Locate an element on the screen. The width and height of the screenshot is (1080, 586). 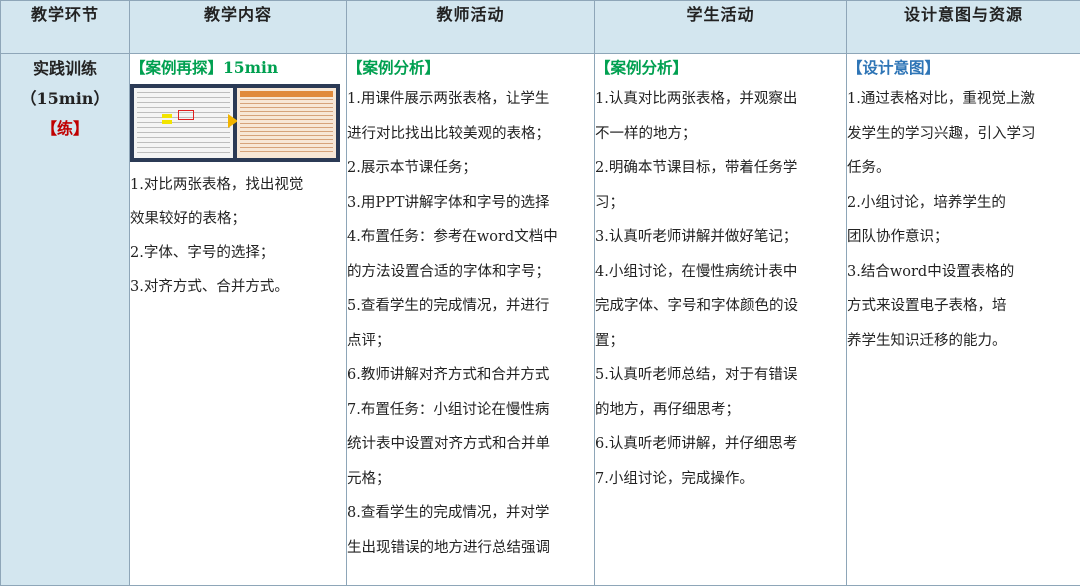
stage-tag: 【练】 is located at coordinates (64, 128).